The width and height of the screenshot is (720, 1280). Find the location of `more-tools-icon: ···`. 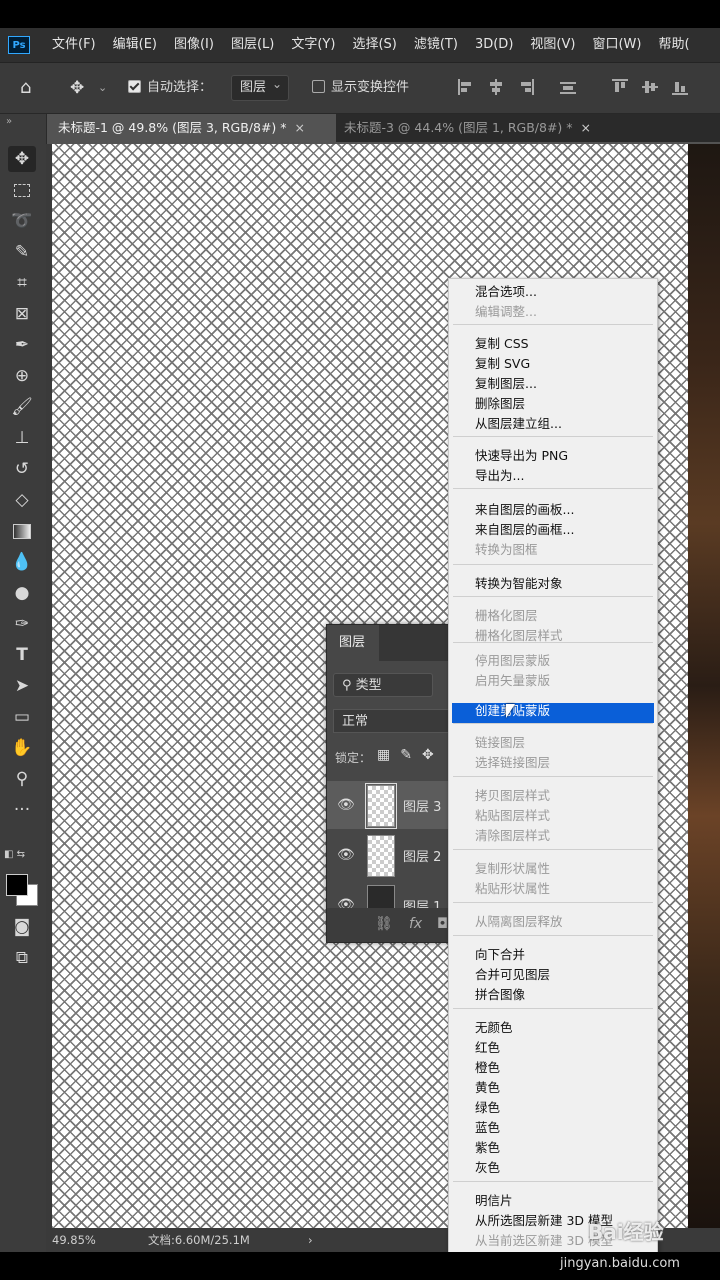

more-tools-icon: ··· is located at coordinates (22, 810).